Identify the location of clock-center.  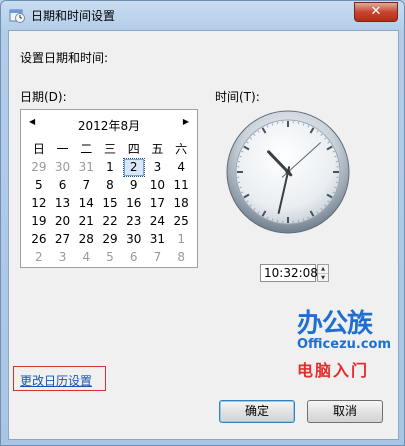
(288, 172).